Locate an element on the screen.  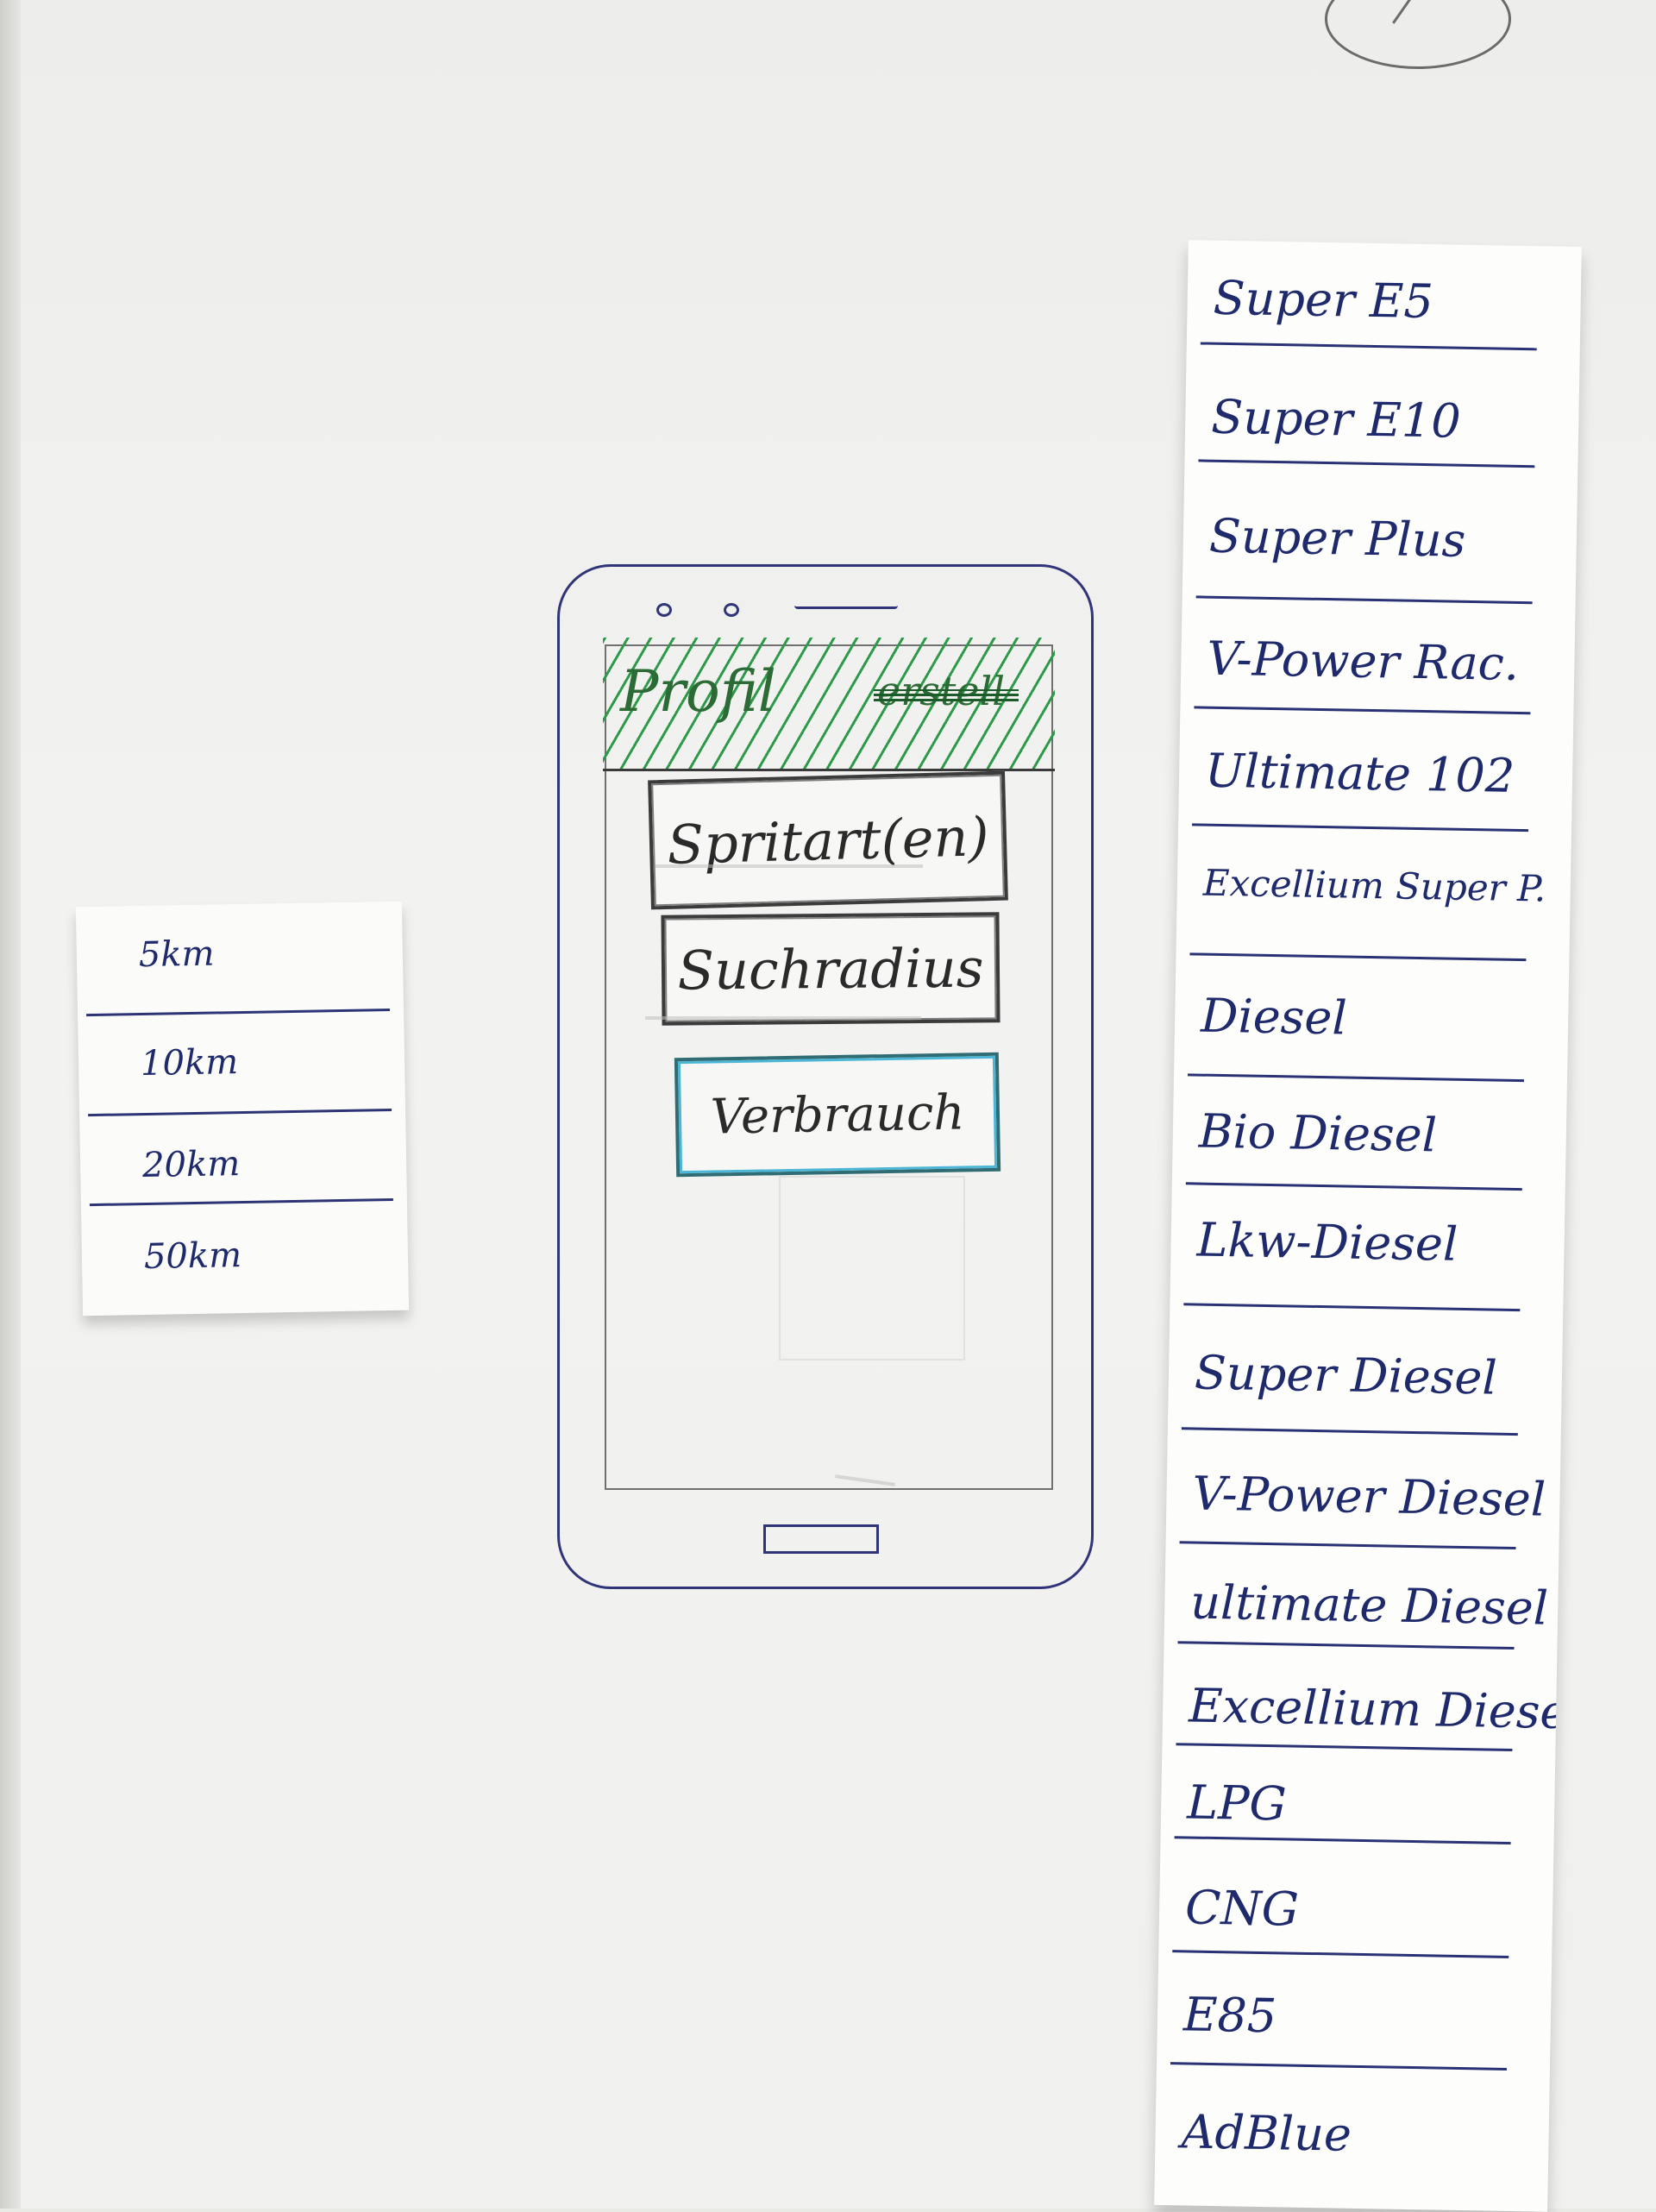
sensor-icon is located at coordinates (731, 610).